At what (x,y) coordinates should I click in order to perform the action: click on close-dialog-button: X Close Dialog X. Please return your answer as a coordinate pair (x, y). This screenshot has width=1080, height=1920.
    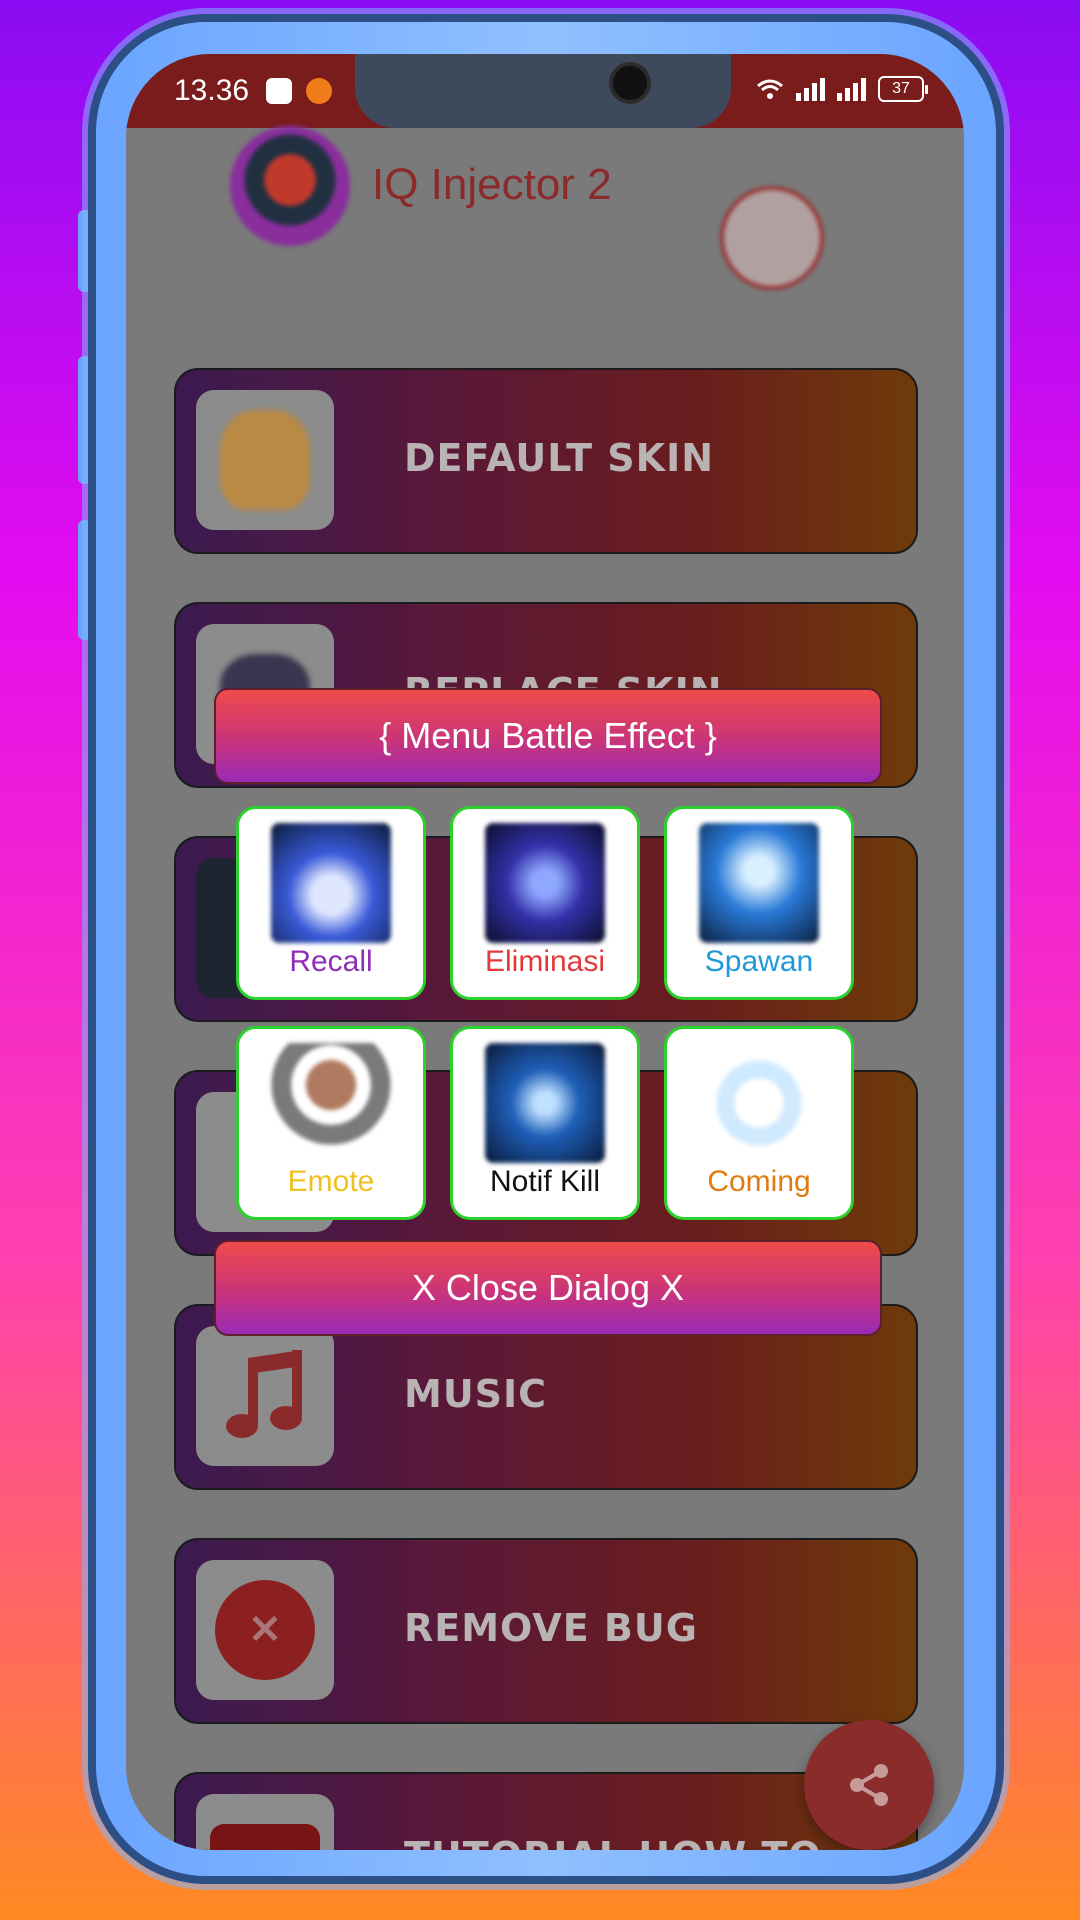
    Looking at the image, I should click on (548, 1288).